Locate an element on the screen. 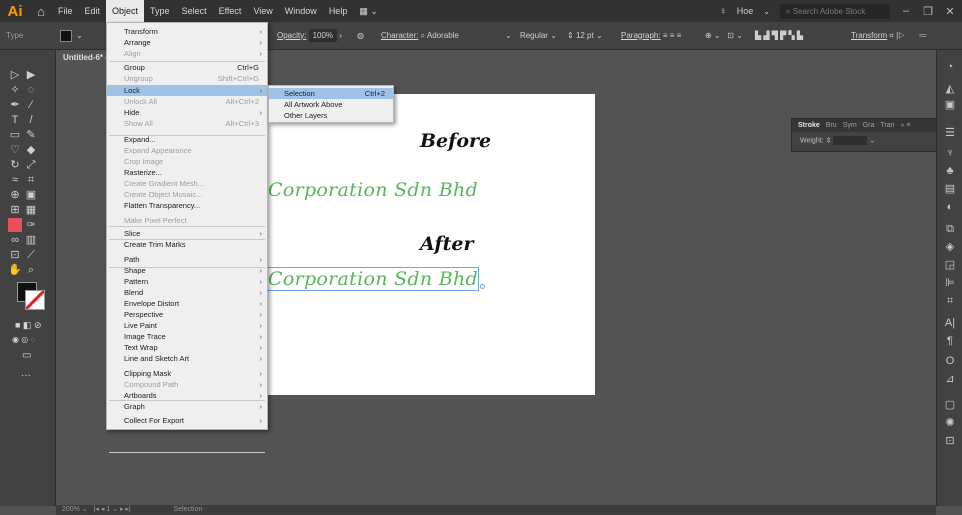 Image resolution: width=962 pixels, height=515 pixels. object-menu-item-lock: Lock › is located at coordinates (187, 90).